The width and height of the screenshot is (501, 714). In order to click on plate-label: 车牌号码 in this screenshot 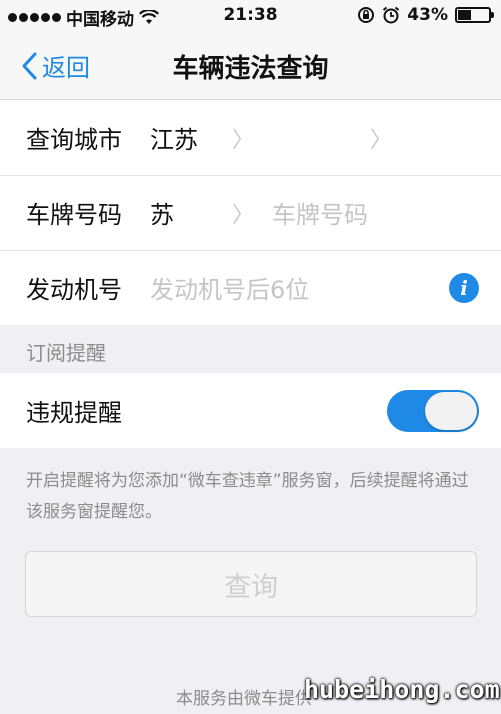, I will do `click(74, 215)`.